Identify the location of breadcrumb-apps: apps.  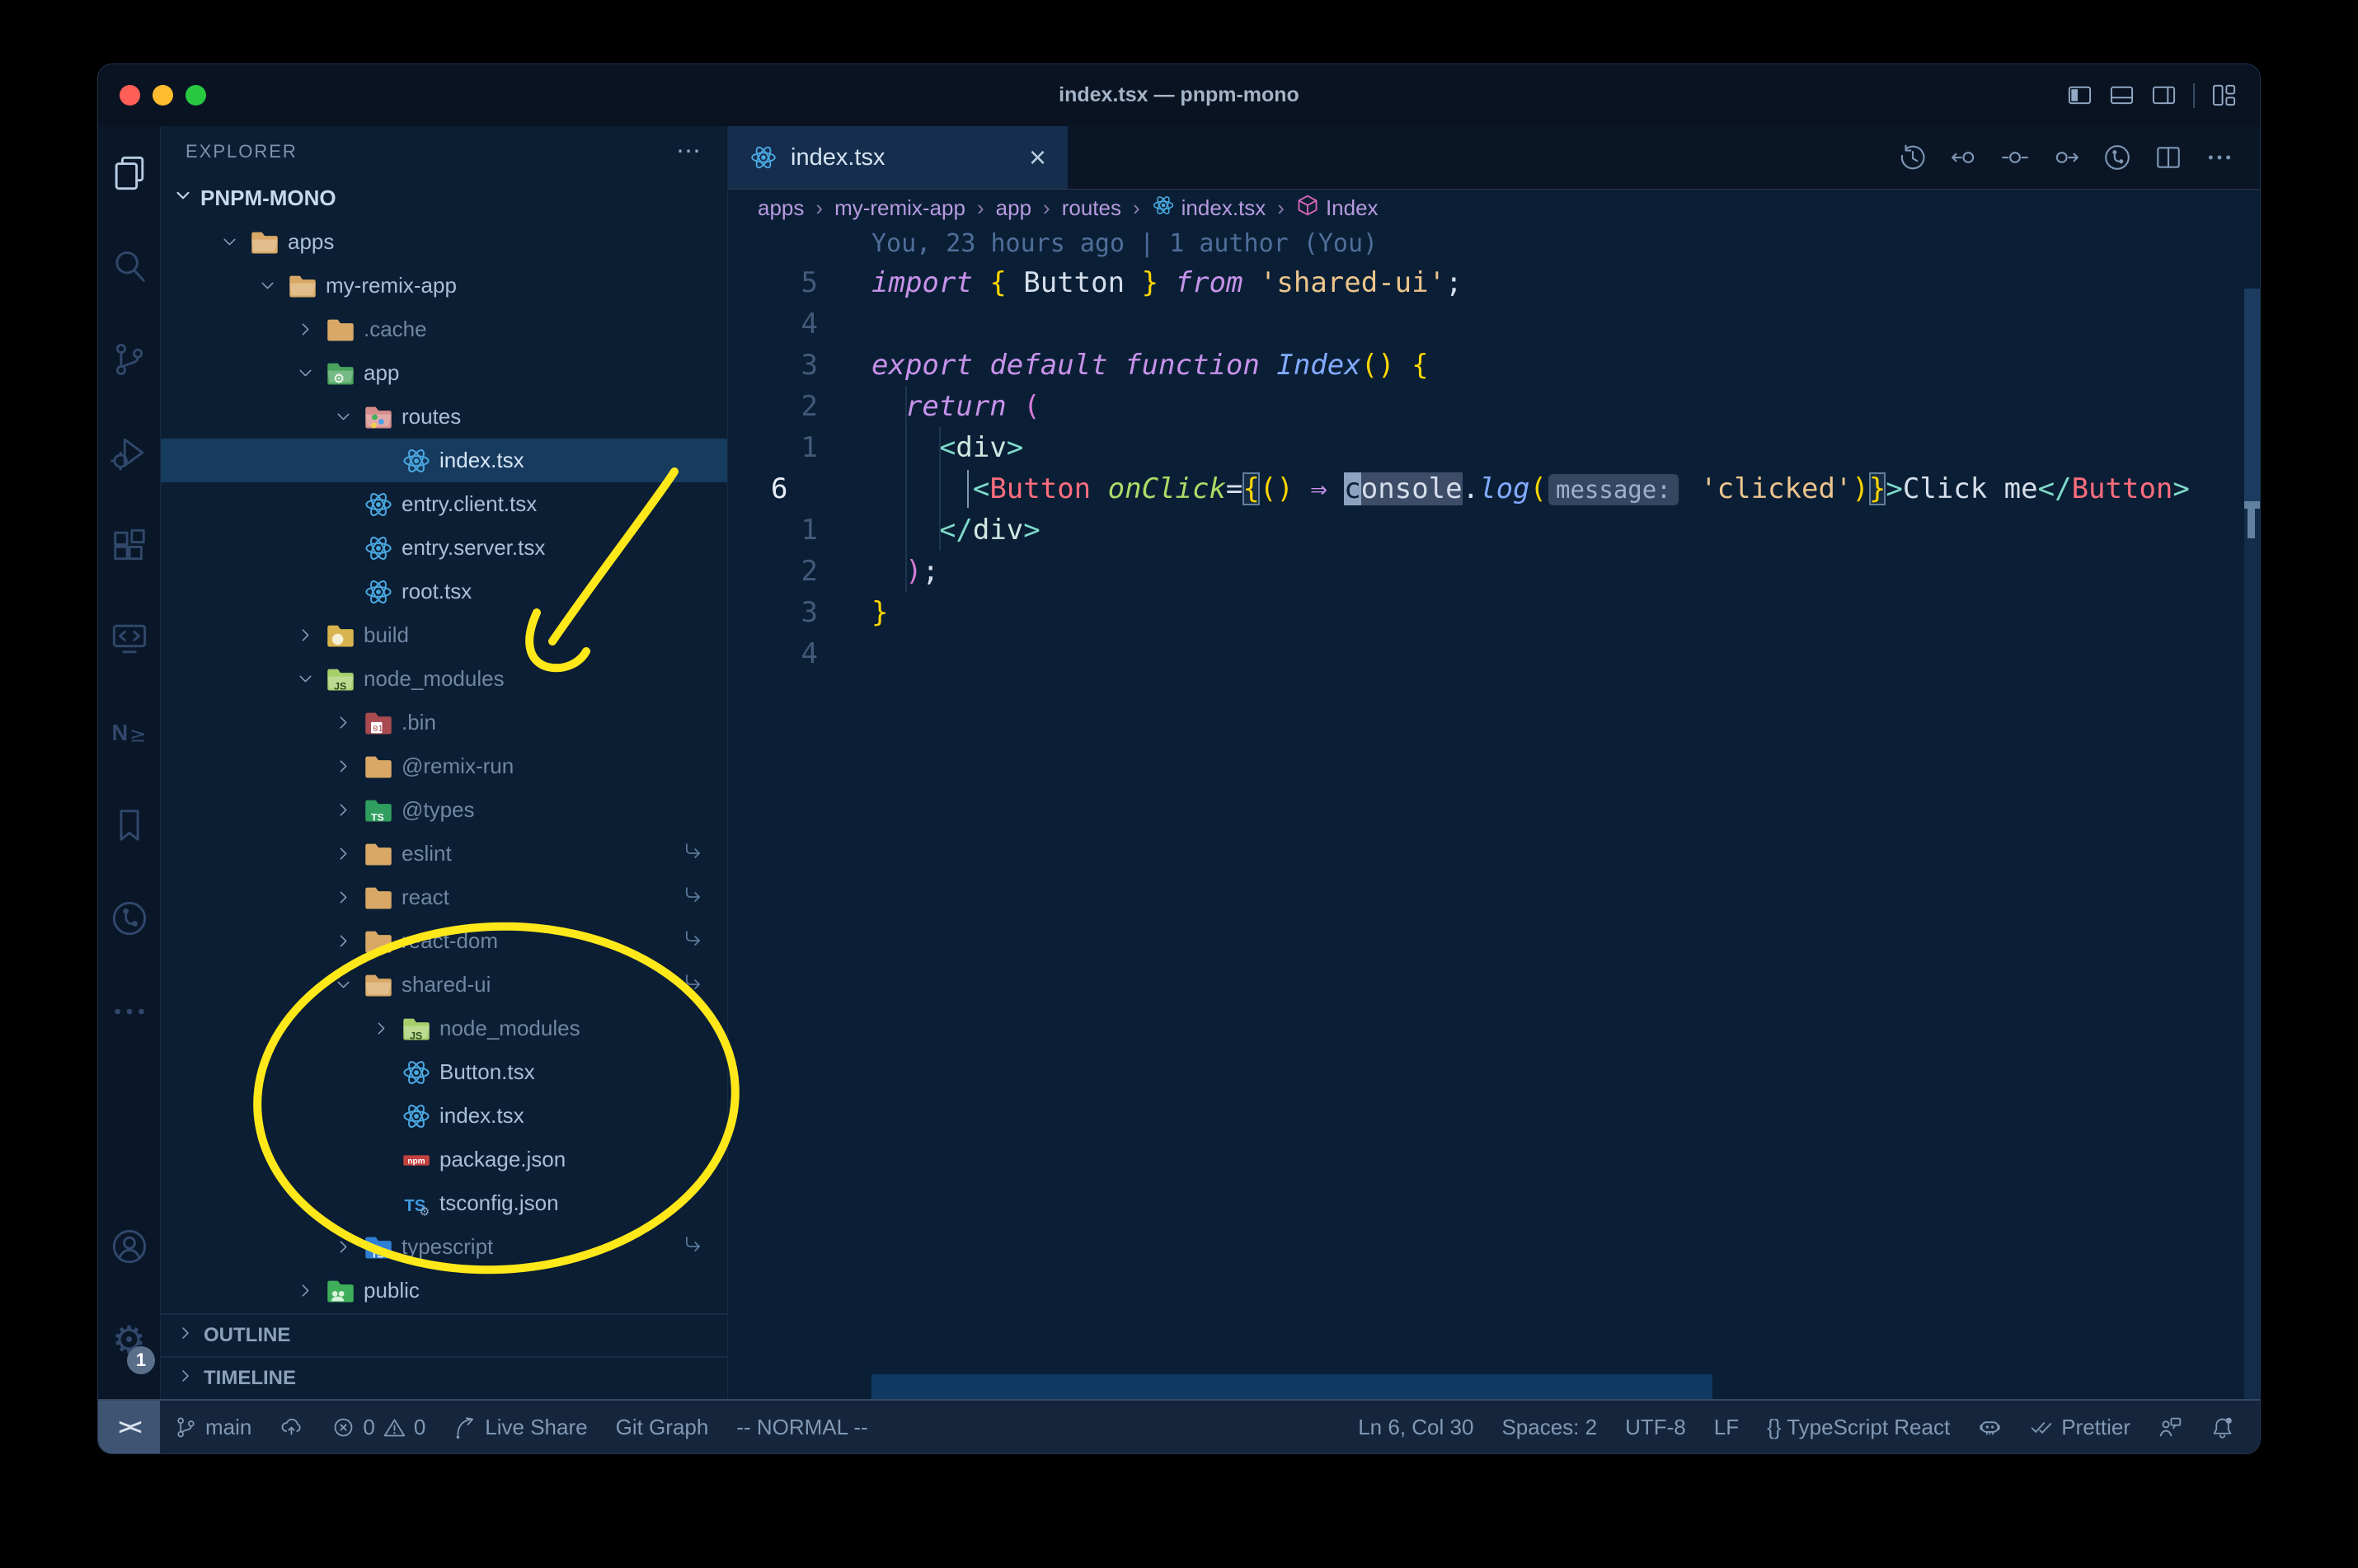
(781, 208).